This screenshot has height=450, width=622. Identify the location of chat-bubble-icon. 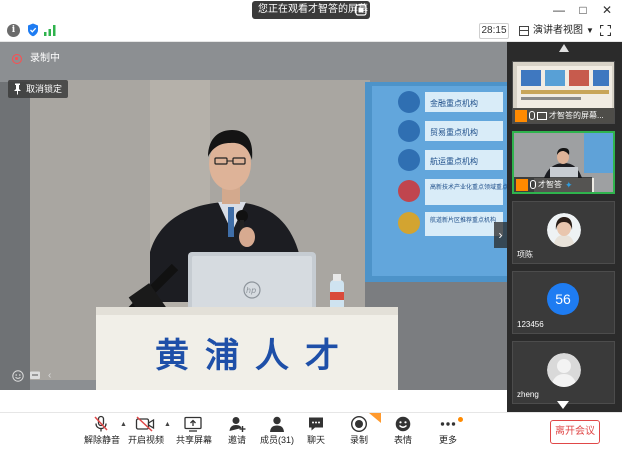
(35, 376).